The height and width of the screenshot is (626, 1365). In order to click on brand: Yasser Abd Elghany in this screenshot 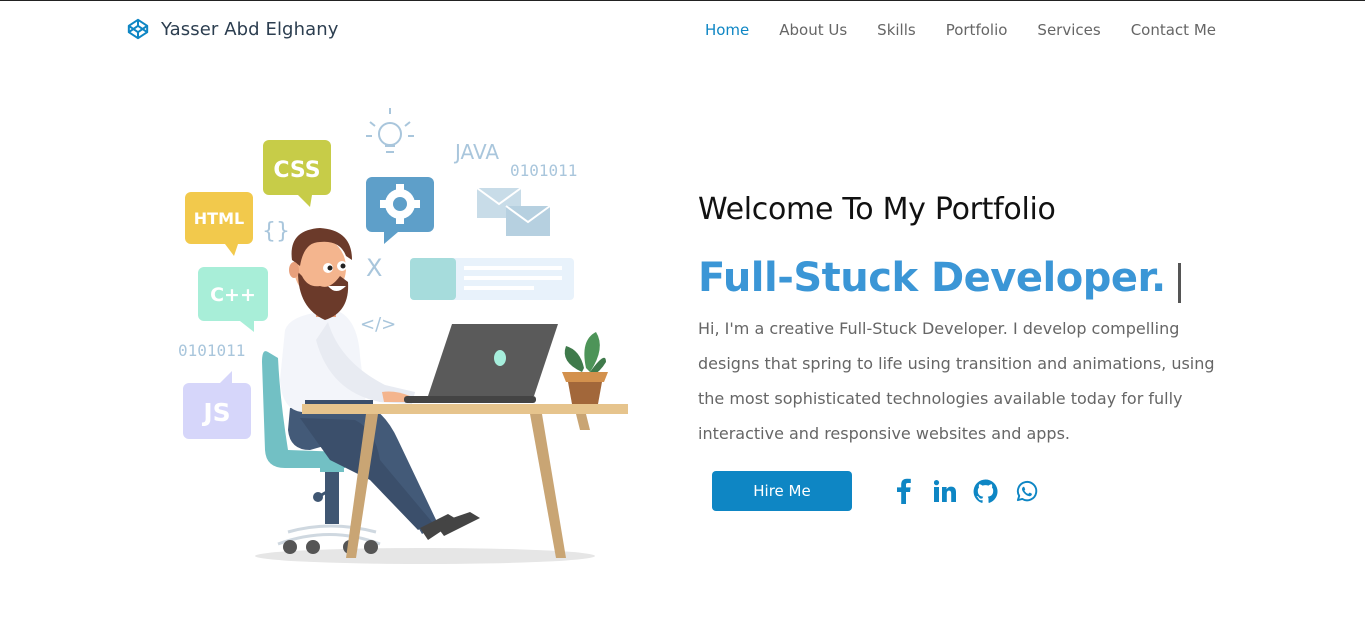, I will do `click(233, 29)`.